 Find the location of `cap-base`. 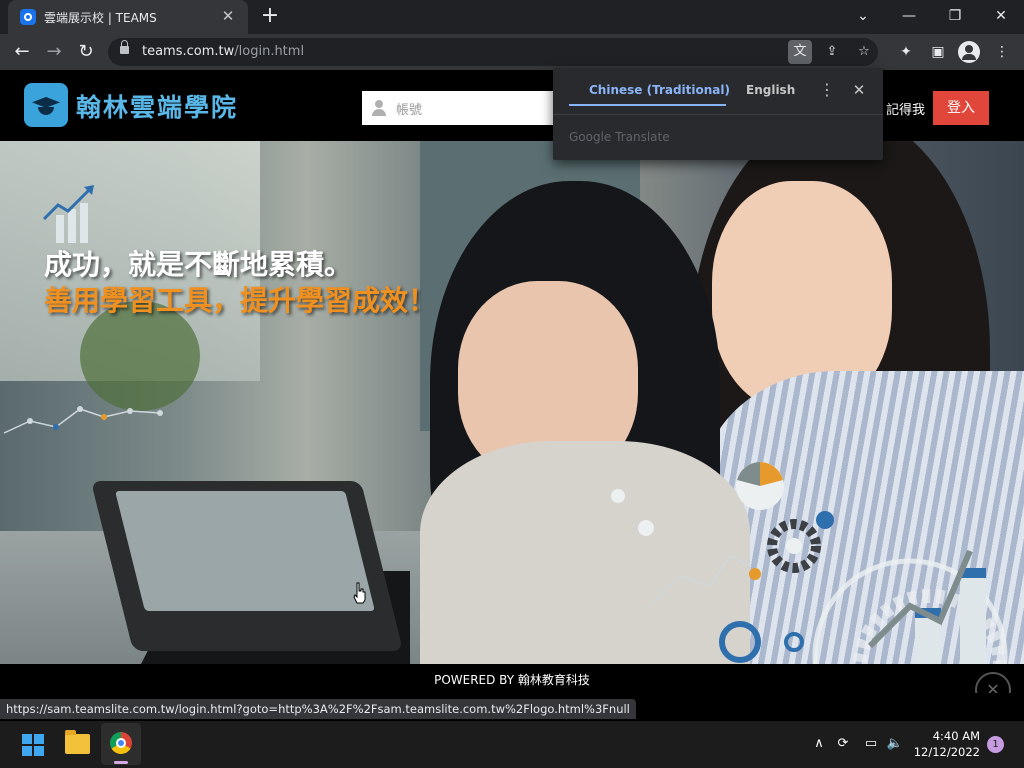

cap-base is located at coordinates (46, 111).